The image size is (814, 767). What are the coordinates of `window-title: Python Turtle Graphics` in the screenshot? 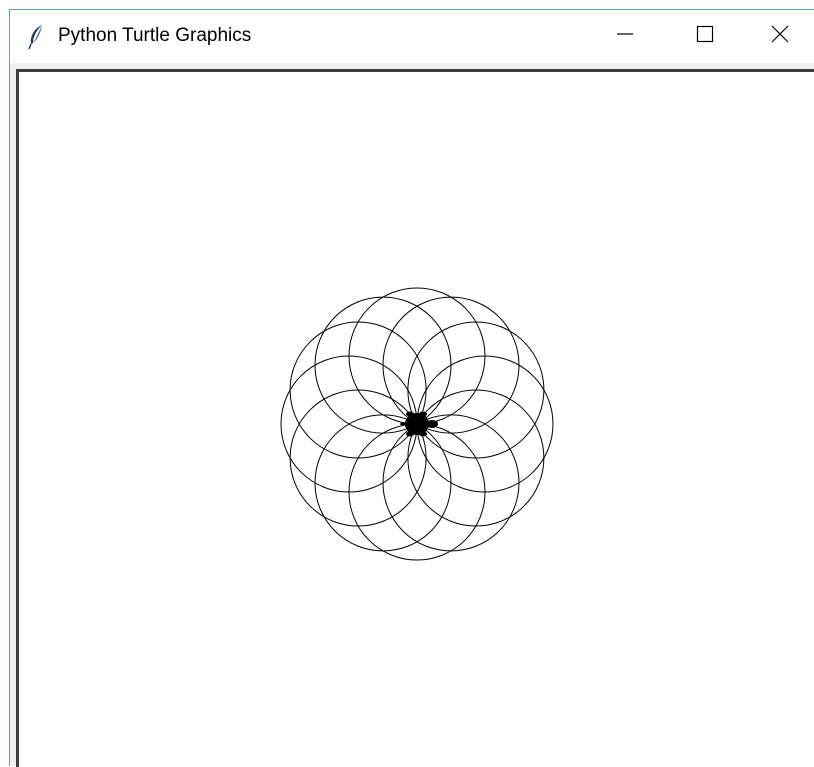 It's located at (155, 35).